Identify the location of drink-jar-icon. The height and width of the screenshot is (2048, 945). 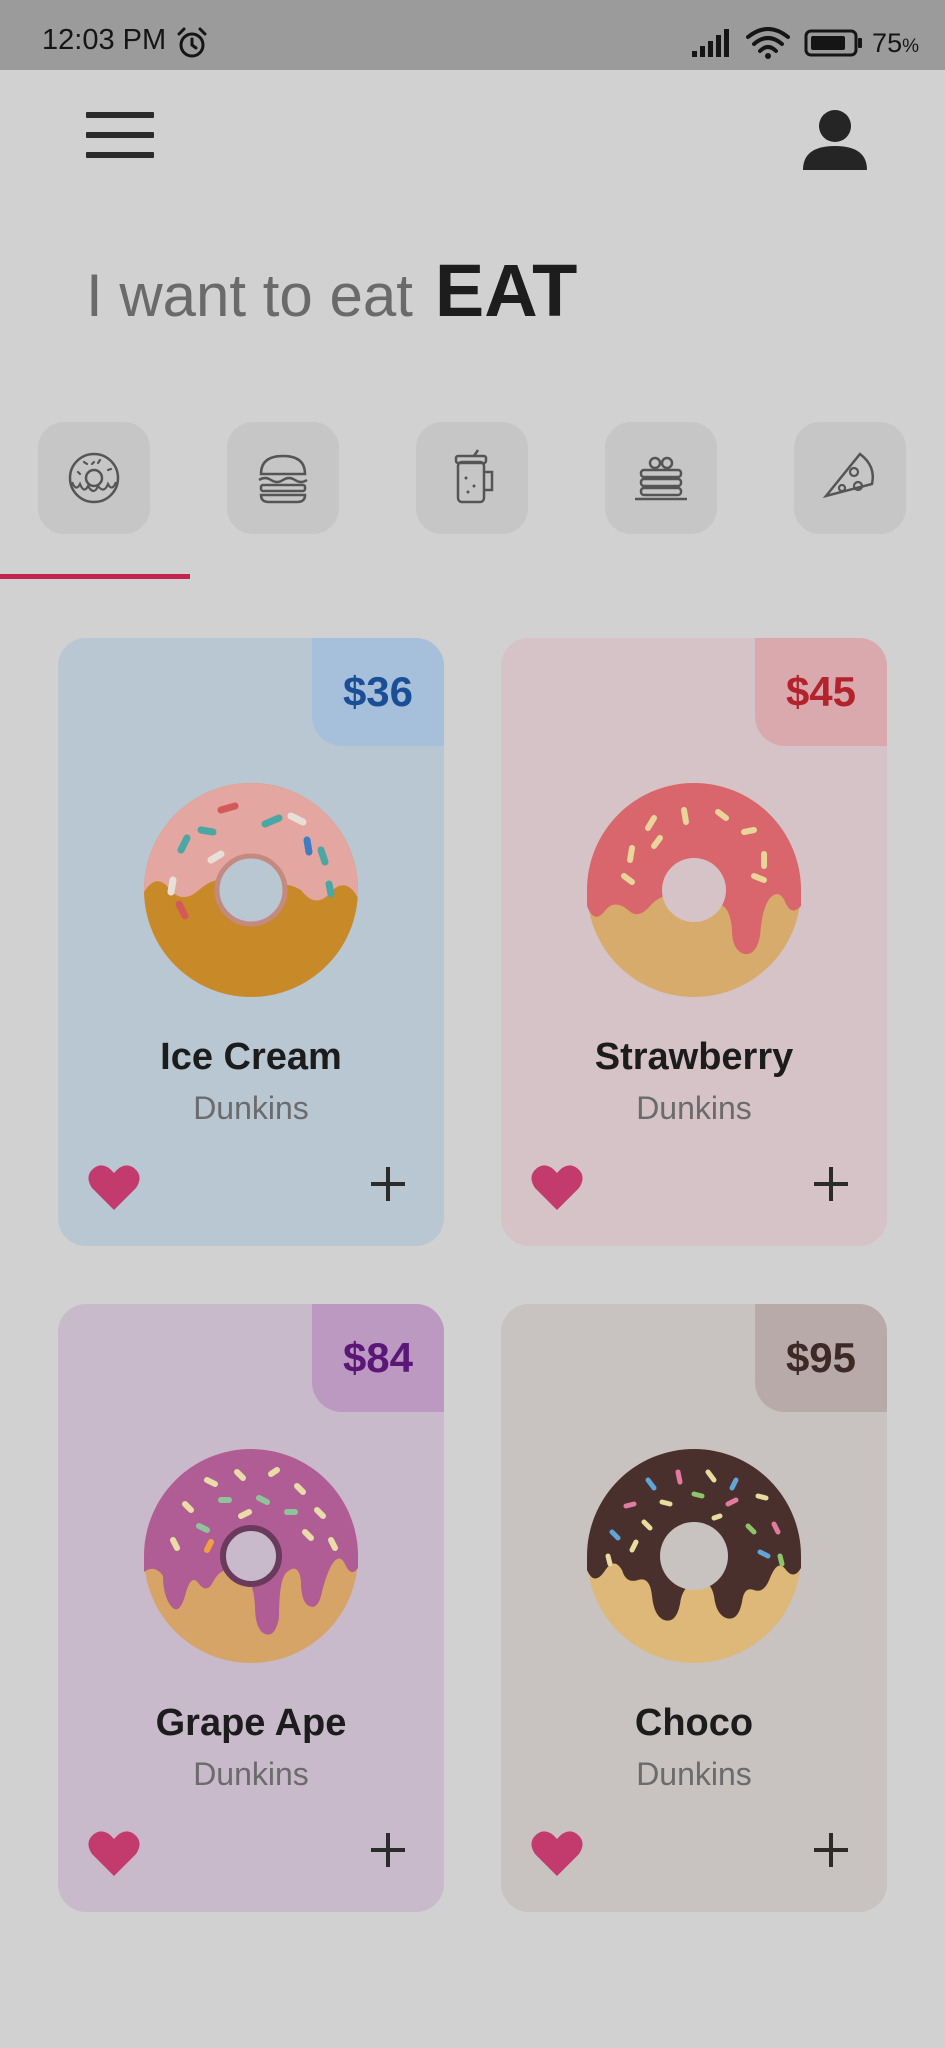
(474, 476).